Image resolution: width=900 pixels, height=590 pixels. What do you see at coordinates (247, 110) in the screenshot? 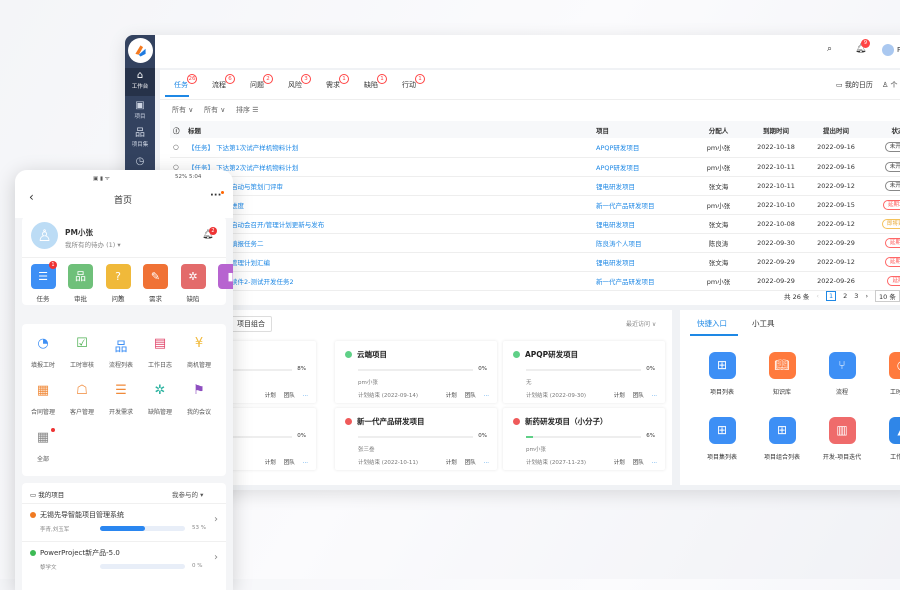
I see `sort-button: 排序 ☰` at bounding box center [247, 110].